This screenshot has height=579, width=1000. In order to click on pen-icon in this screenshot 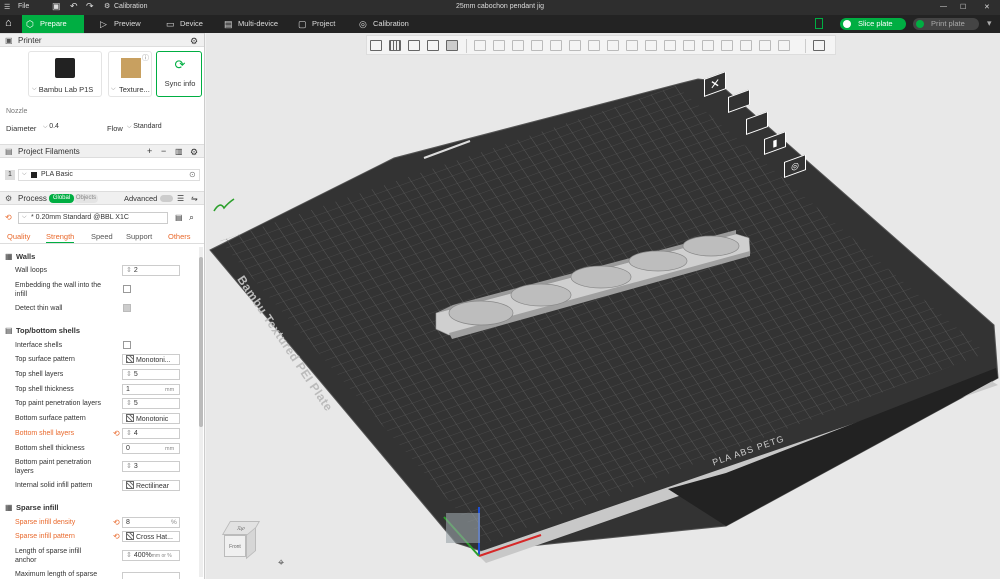, I will do `click(224, 205)`.